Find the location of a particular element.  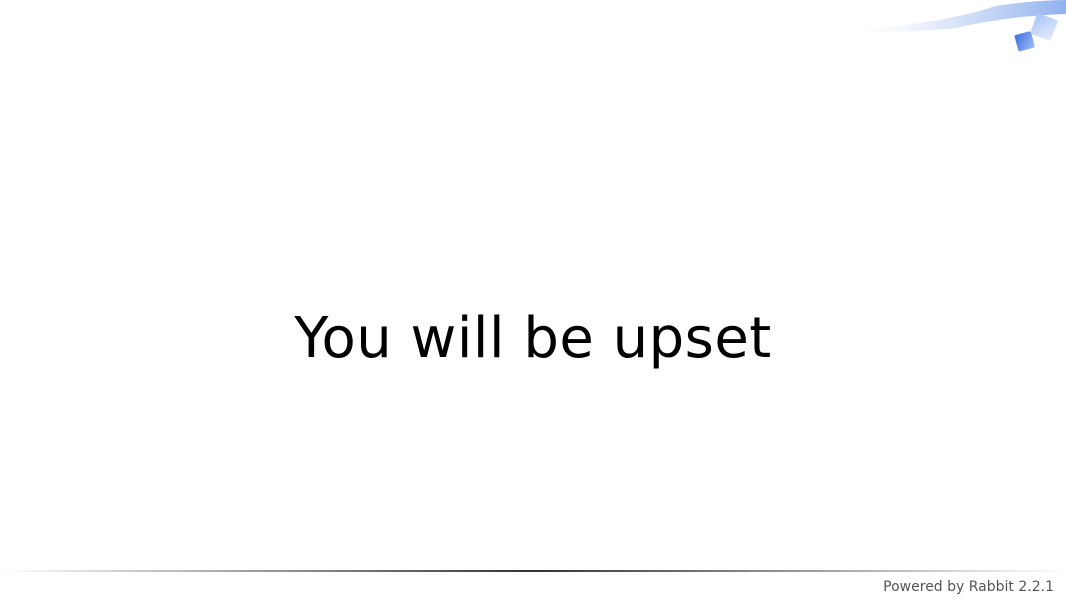

footer-divider is located at coordinates (533, 571).